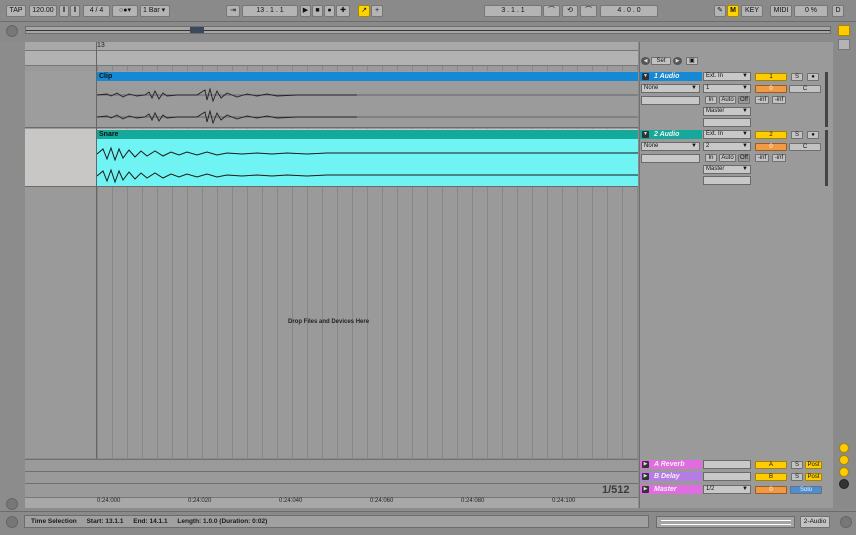 The image size is (856, 535). I want to click on key-map-button: KEY, so click(752, 11).